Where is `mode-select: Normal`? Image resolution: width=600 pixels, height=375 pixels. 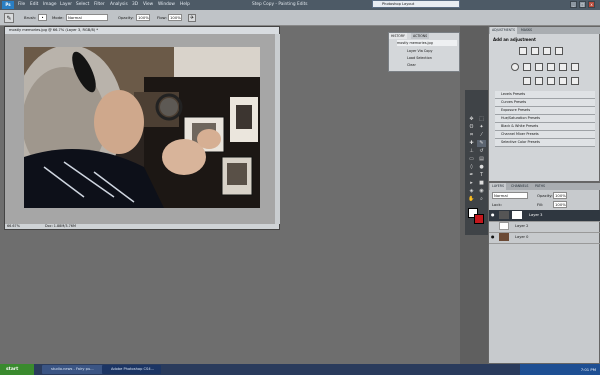 mode-select: Normal is located at coordinates (87, 17).